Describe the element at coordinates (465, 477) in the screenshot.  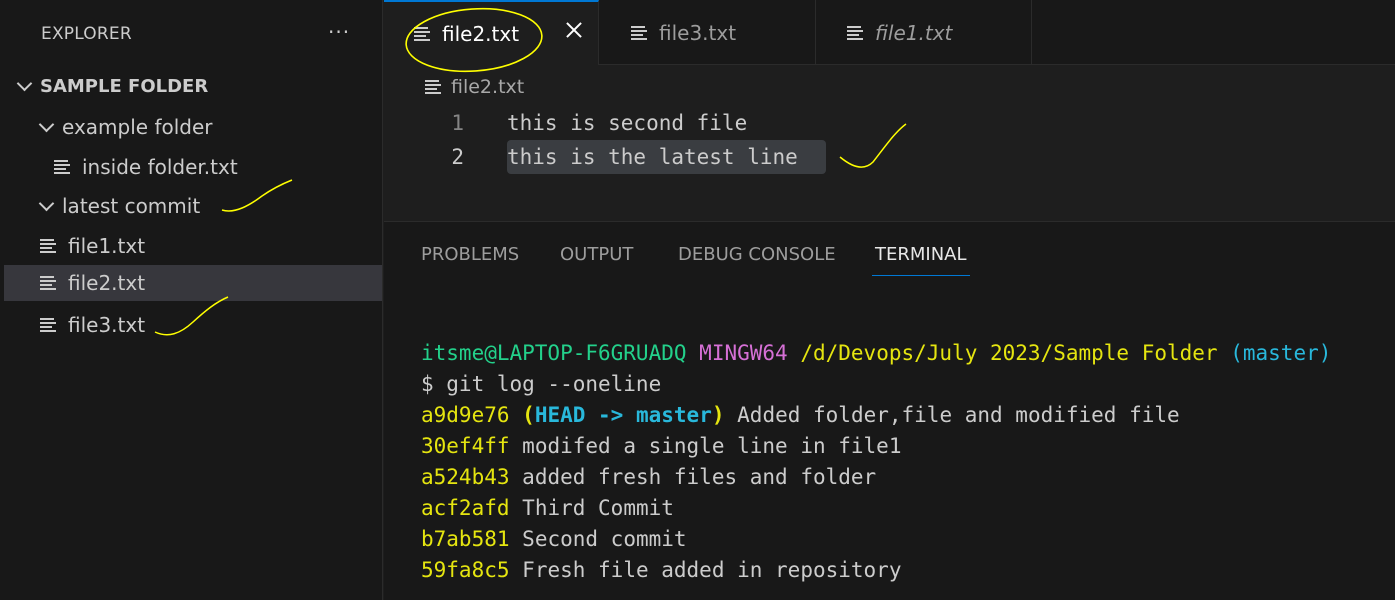
I see `commit-hash: a524b43` at that location.